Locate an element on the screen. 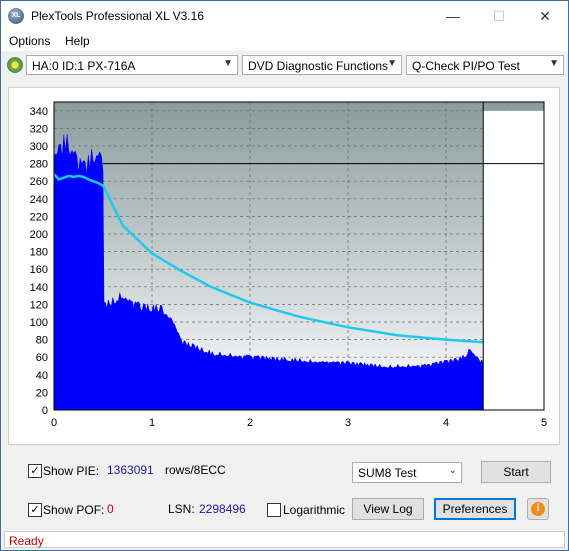  sum-test-select: SUM8 Test ⌄ is located at coordinates (407, 472).